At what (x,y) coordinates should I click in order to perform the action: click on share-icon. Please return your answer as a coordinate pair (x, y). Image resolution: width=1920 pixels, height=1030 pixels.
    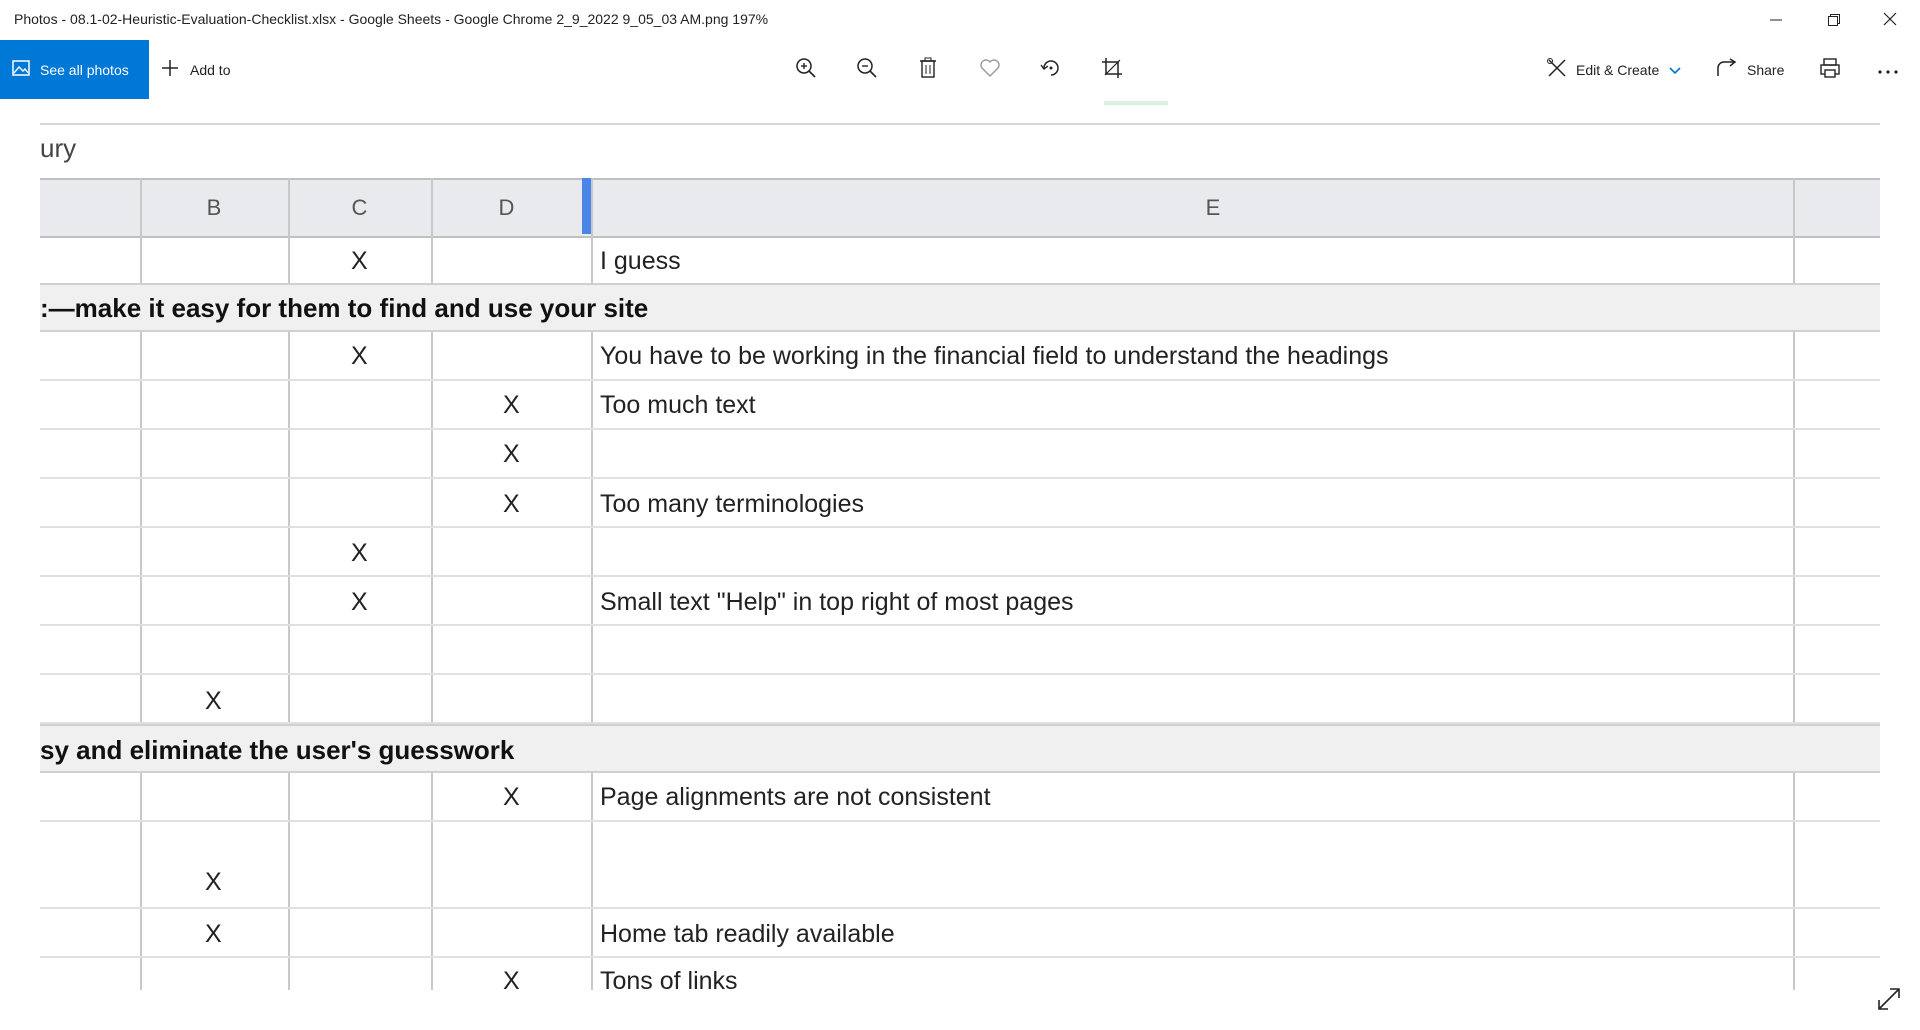
    Looking at the image, I should click on (1727, 69).